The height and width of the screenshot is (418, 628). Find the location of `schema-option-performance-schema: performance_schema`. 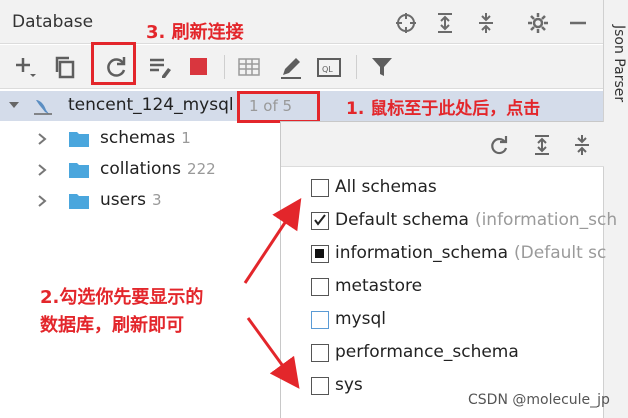

schema-option-performance-schema: performance_schema is located at coordinates (461, 353).